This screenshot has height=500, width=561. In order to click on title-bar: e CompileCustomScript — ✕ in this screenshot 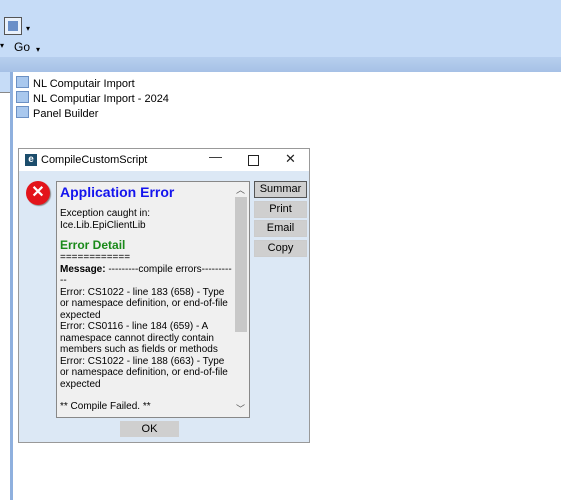, I will do `click(164, 160)`.